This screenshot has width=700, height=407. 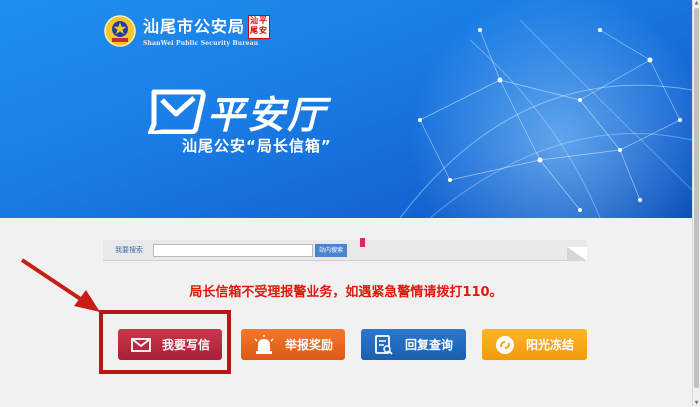 What do you see at coordinates (429, 345) in the screenshot?
I see `reply-query-label: 回复查询` at bounding box center [429, 345].